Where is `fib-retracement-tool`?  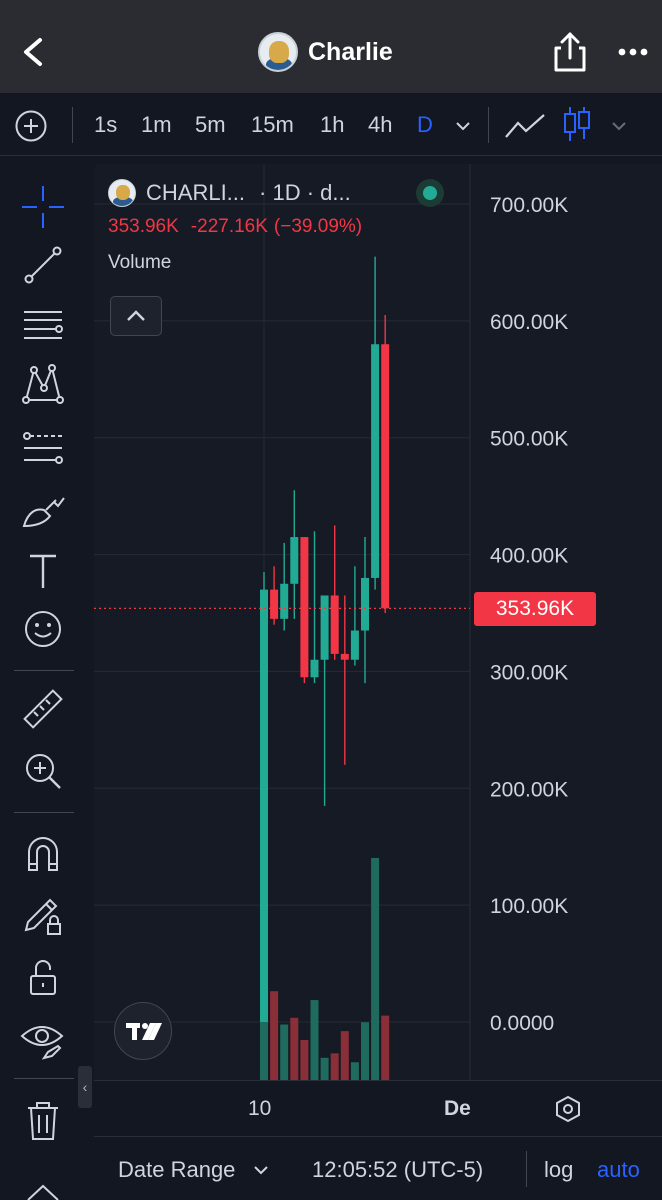 fib-retracement-tool is located at coordinates (43, 325).